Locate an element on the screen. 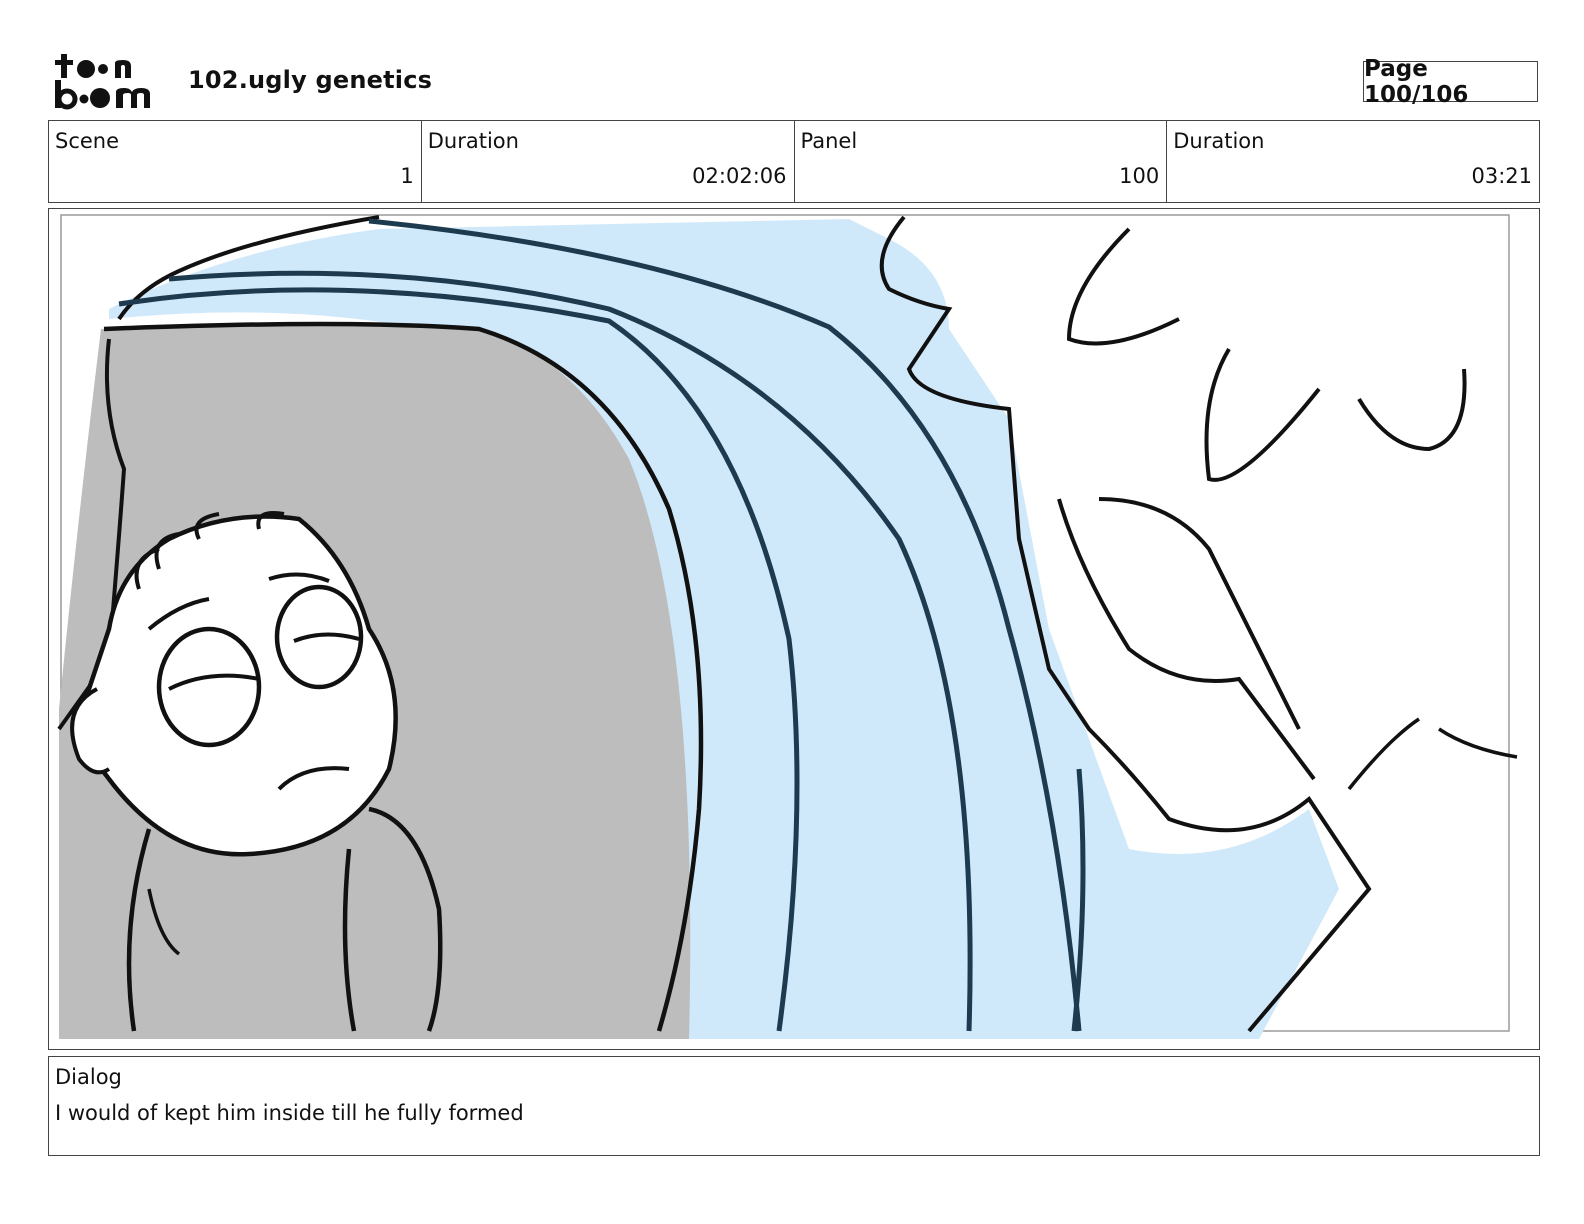 The width and height of the screenshot is (1584, 1224). project-title: 102.ugly genetics is located at coordinates (310, 80).